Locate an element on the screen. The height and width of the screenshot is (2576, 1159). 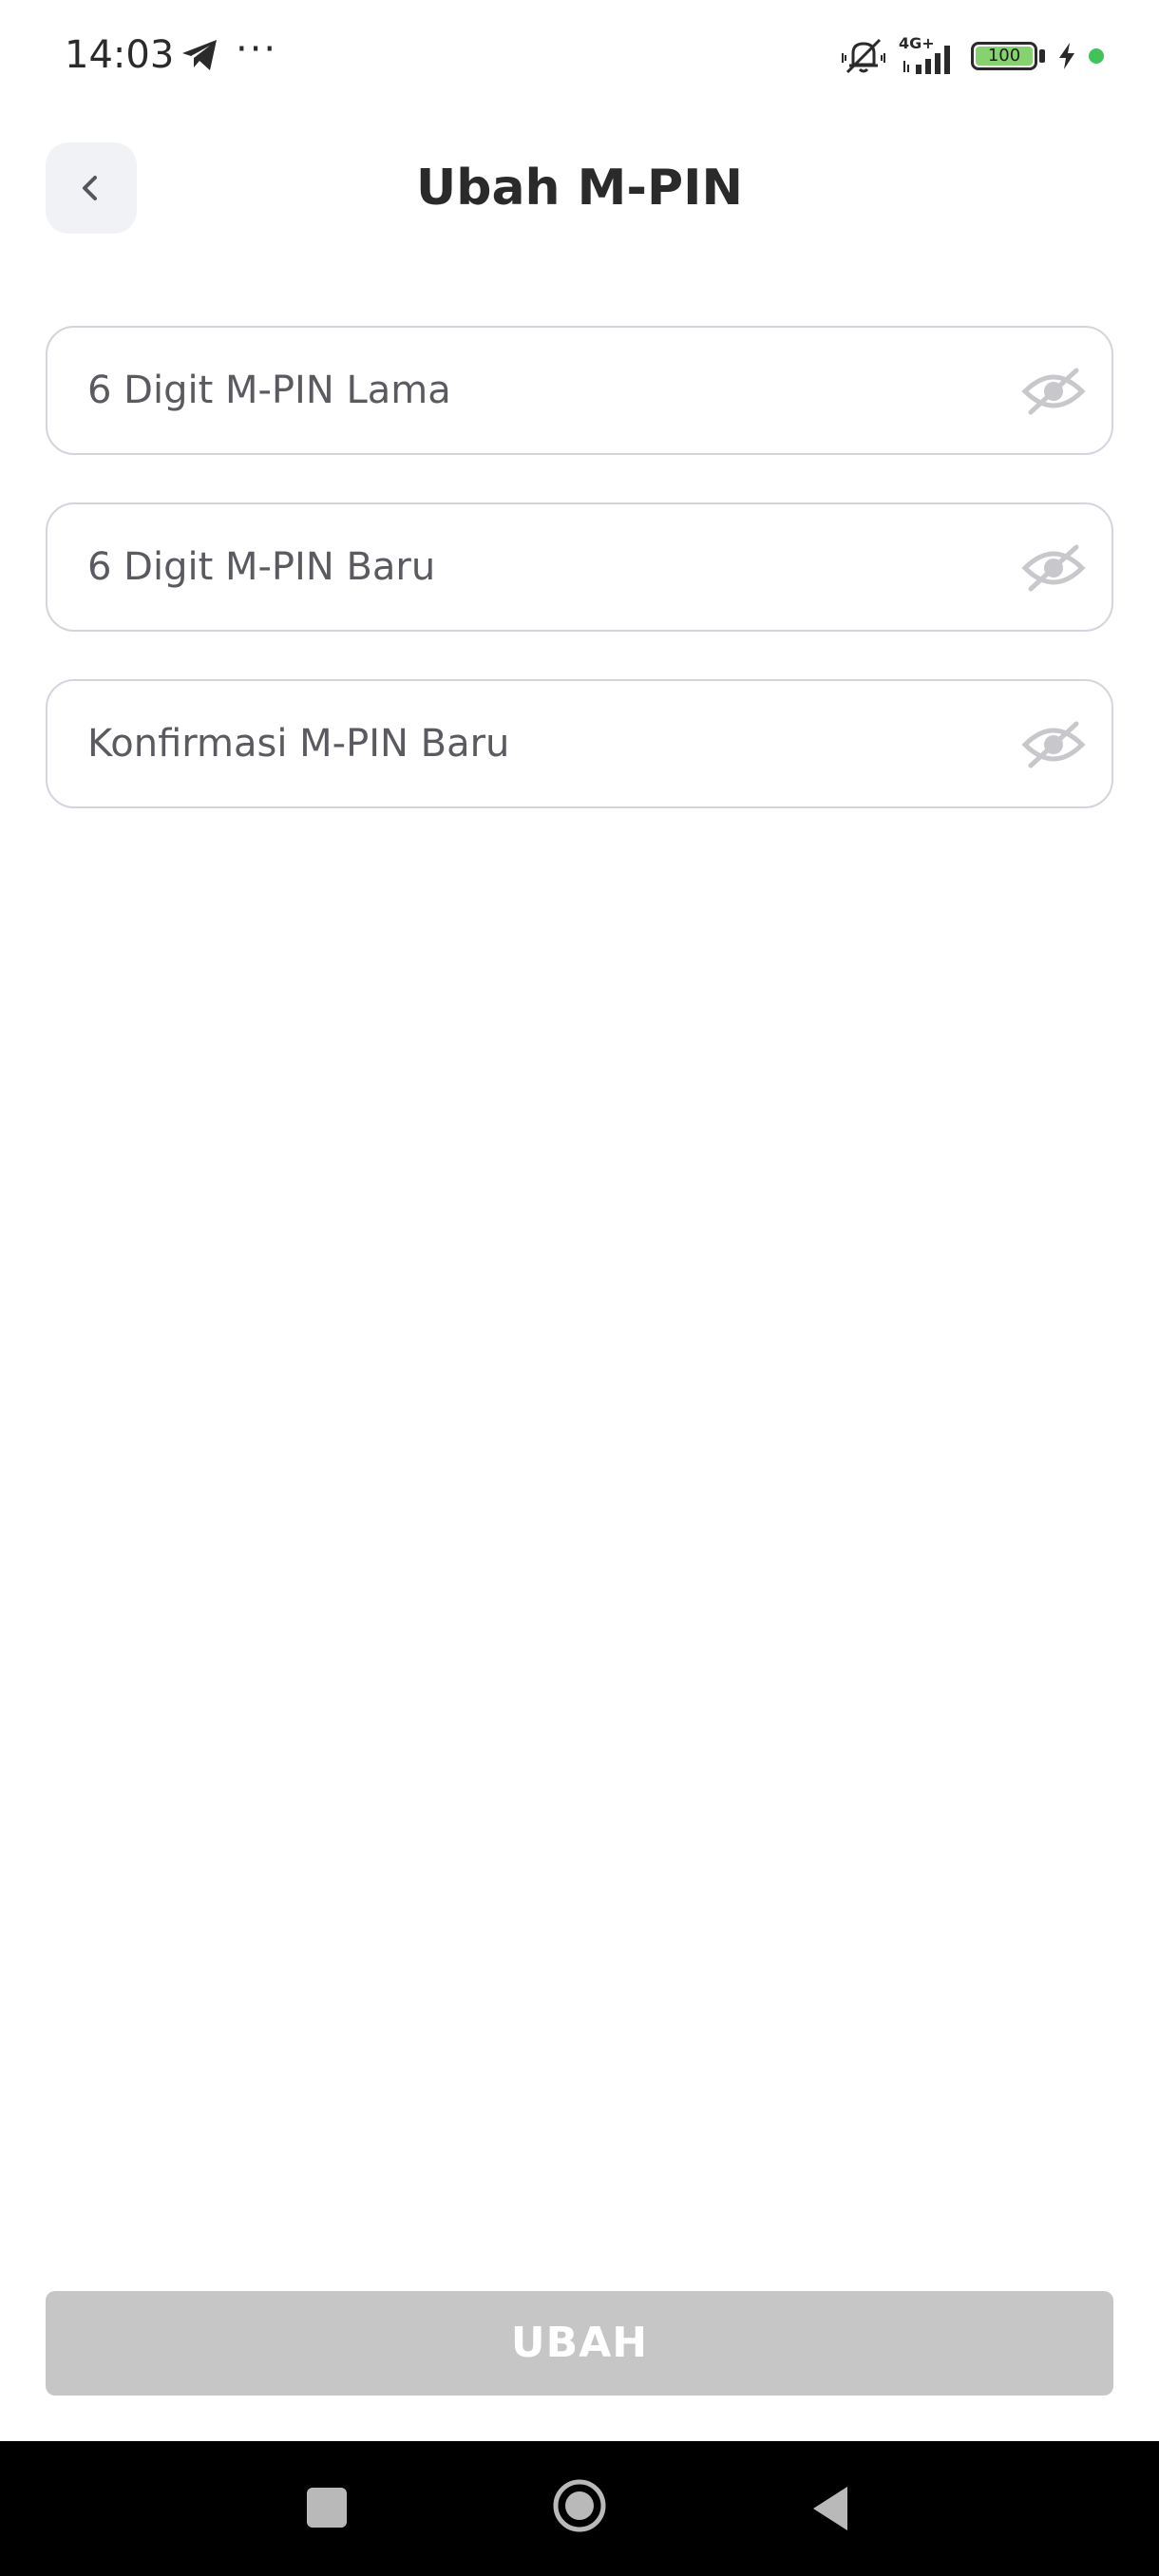
old-pin-field is located at coordinates (579, 390).